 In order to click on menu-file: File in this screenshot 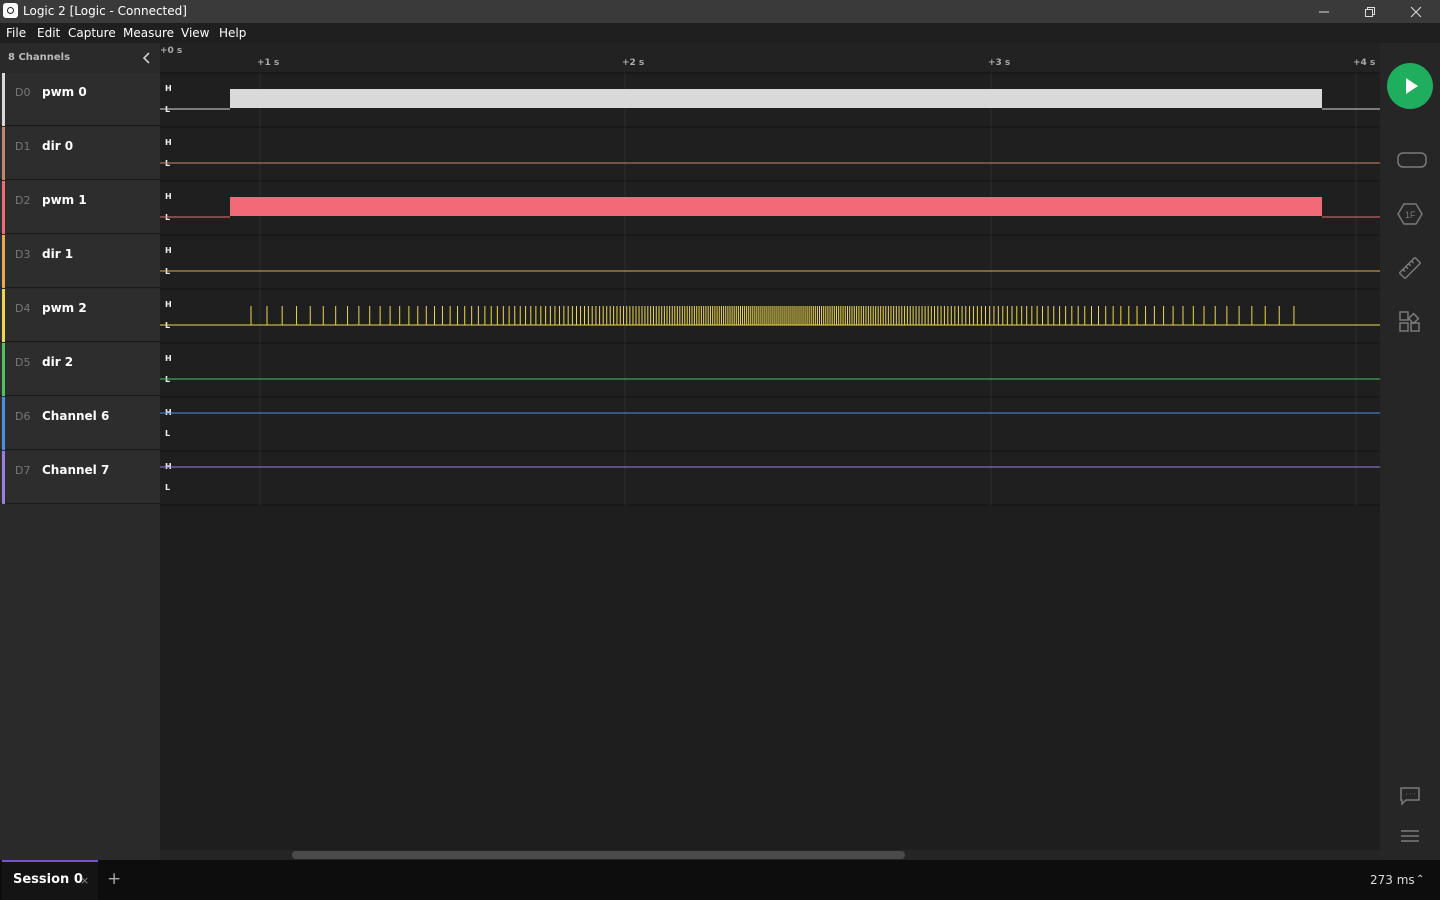, I will do `click(16, 33)`.